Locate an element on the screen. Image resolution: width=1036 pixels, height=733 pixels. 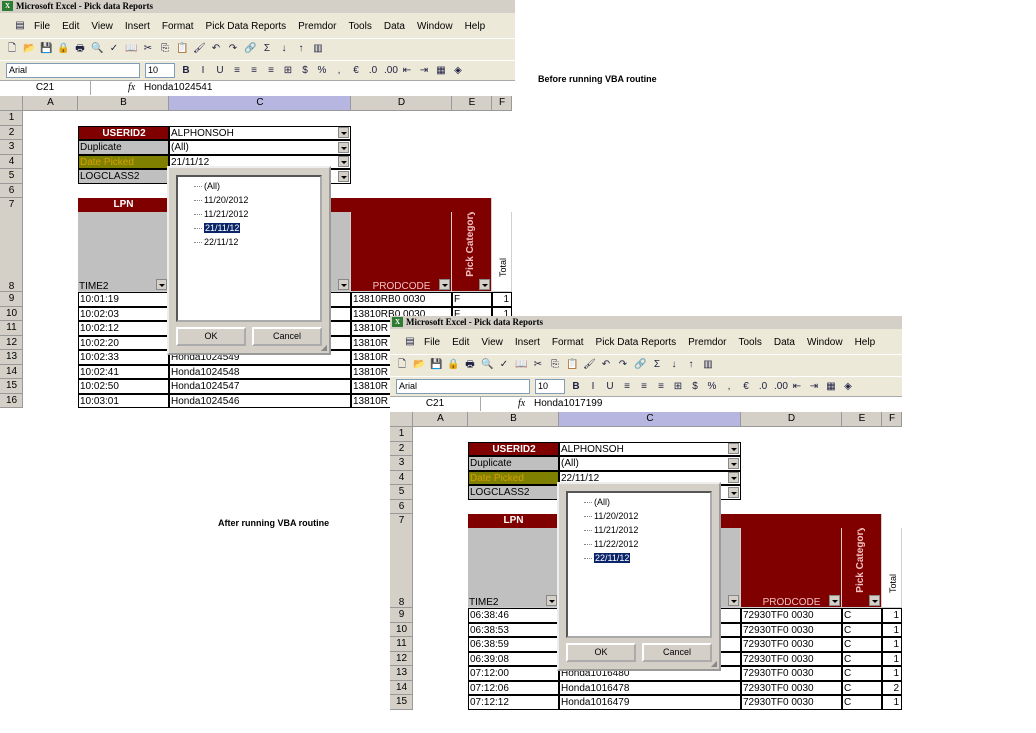
column-header-A: A is located at coordinates (50, 103).